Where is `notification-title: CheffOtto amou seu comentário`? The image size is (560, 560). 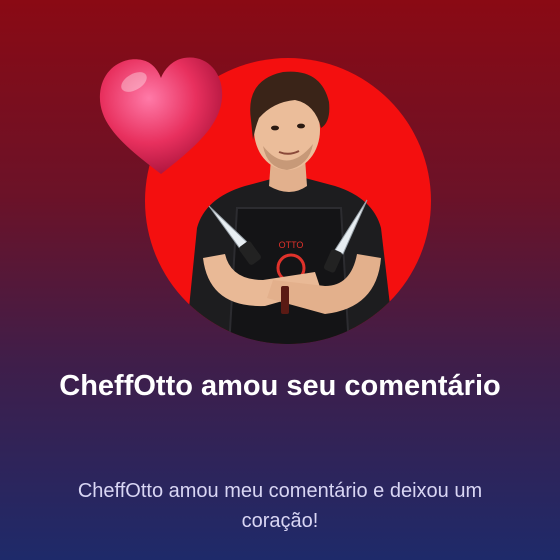 notification-title: CheffOtto amou seu comentário is located at coordinates (280, 386).